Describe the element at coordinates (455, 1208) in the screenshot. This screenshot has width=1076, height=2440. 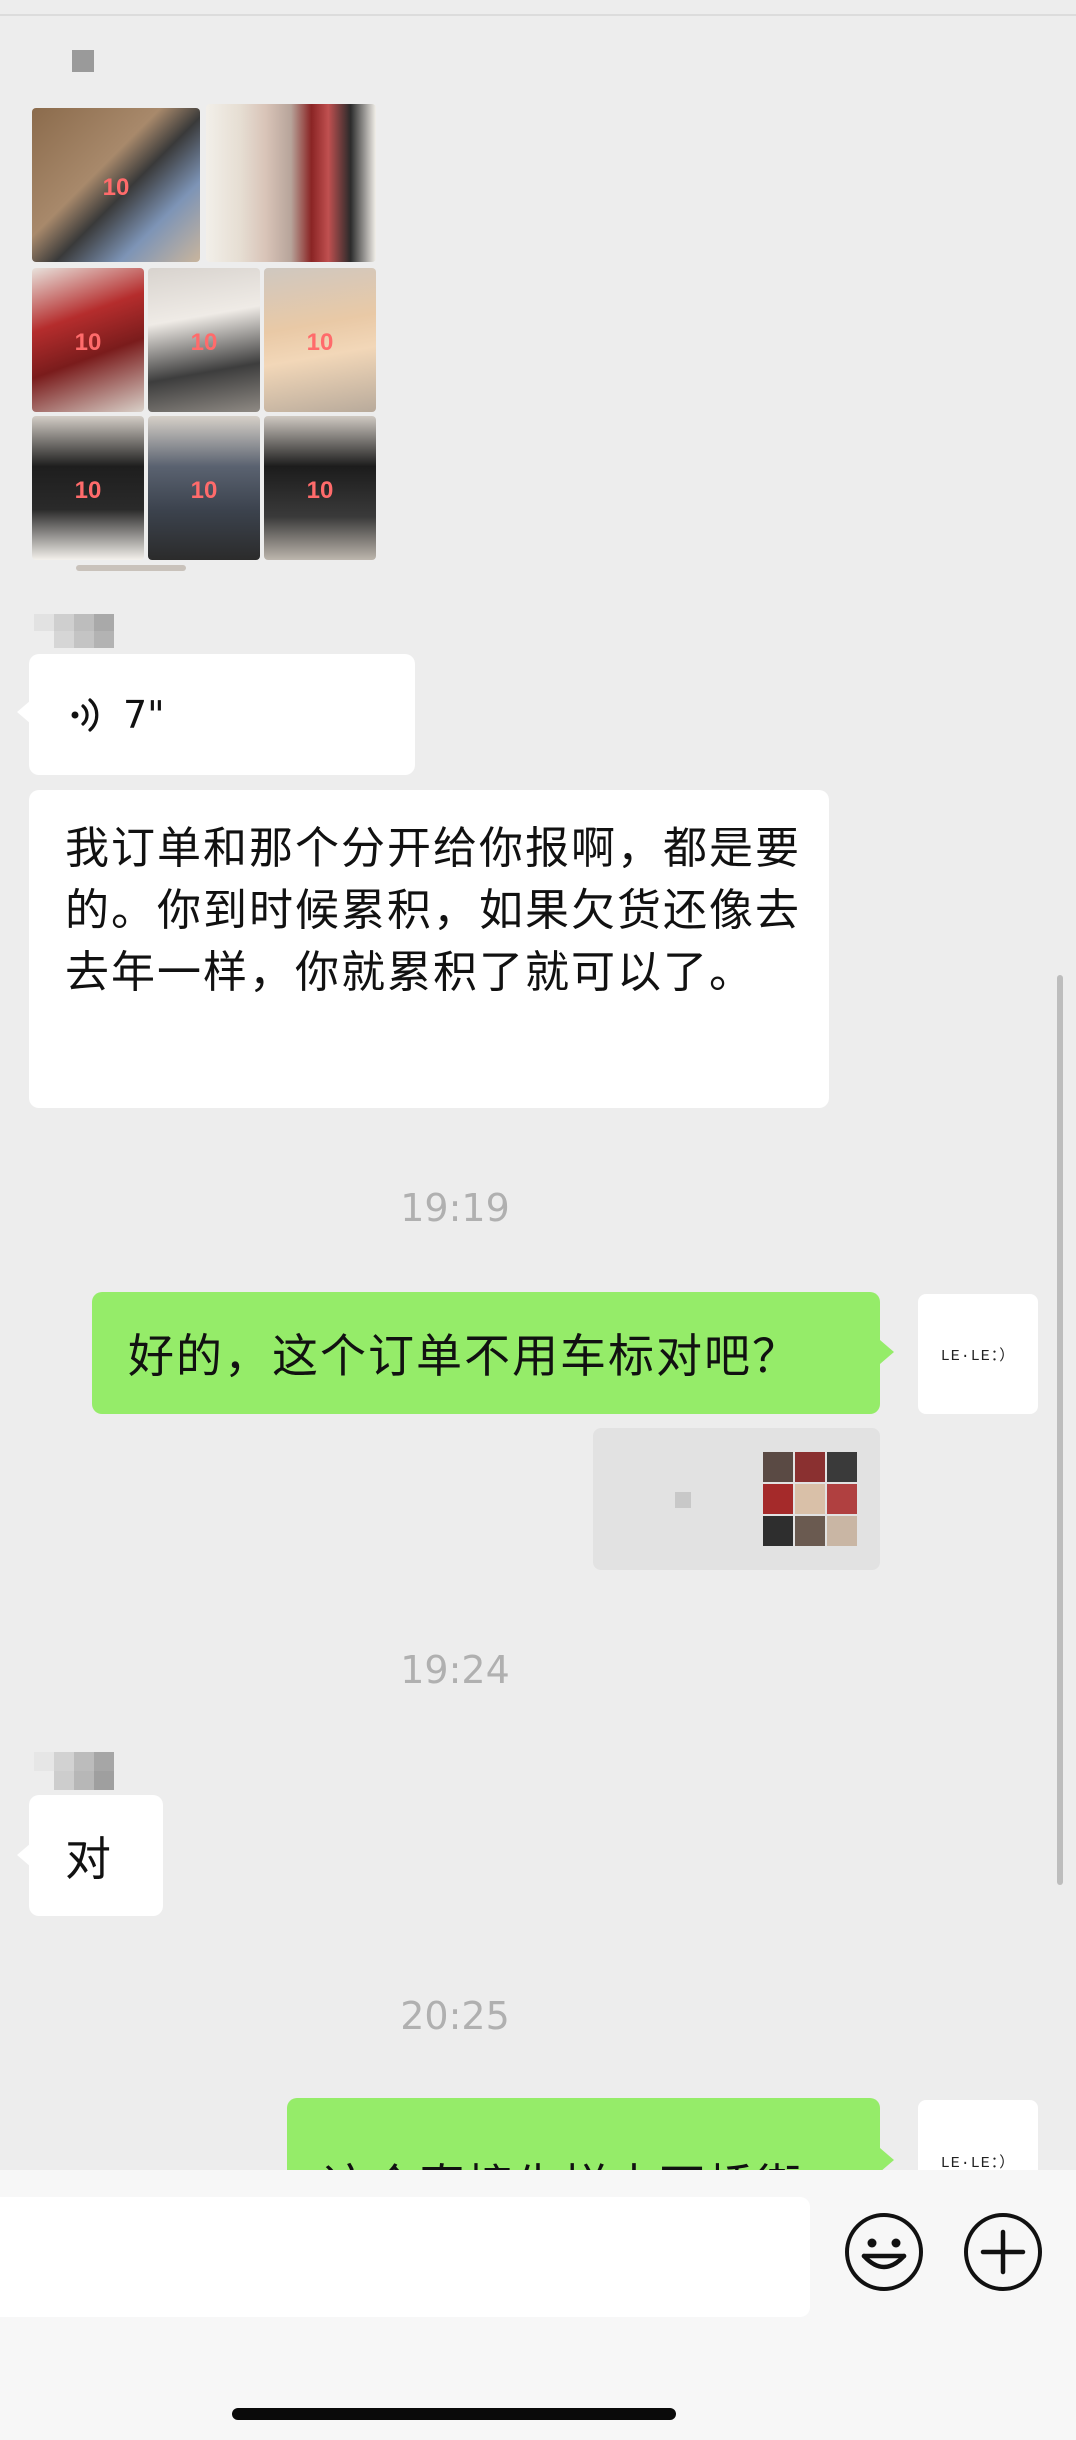
I see `timestamp: 19:19` at that location.